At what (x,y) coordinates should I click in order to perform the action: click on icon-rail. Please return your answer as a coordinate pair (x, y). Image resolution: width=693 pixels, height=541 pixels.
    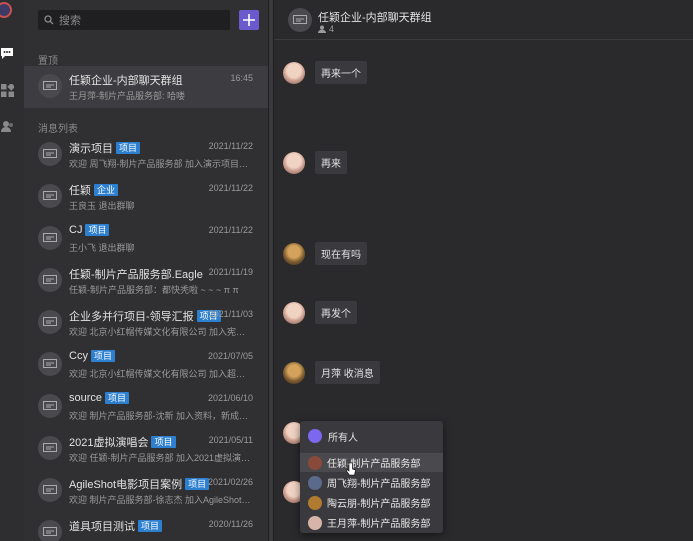
    Looking at the image, I should click on (12, 270).